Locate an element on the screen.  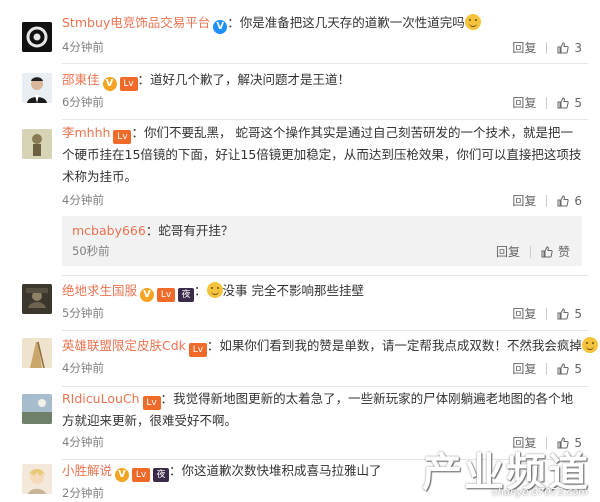
comment-text: 你是准备把这几天存的道歉一次性道完吗 is located at coordinates (352, 22).